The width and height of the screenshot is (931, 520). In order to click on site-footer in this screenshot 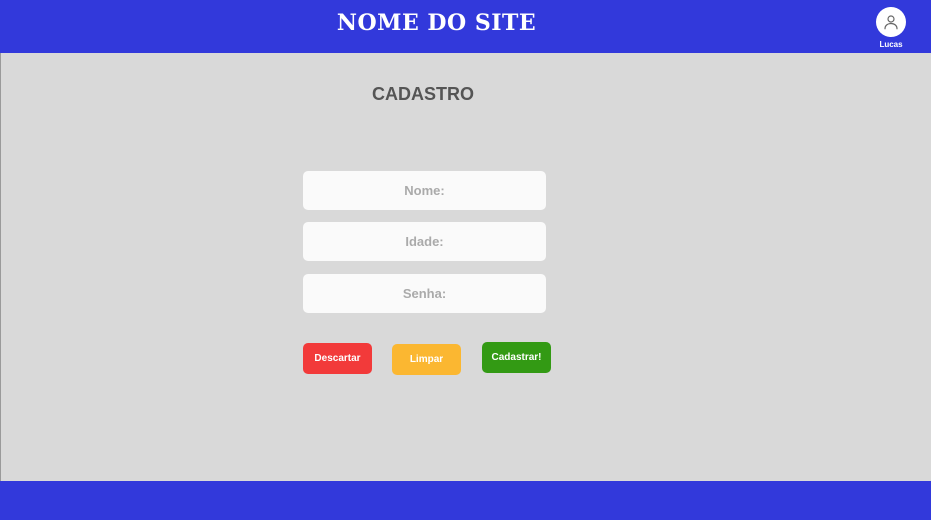, I will do `click(465, 500)`.